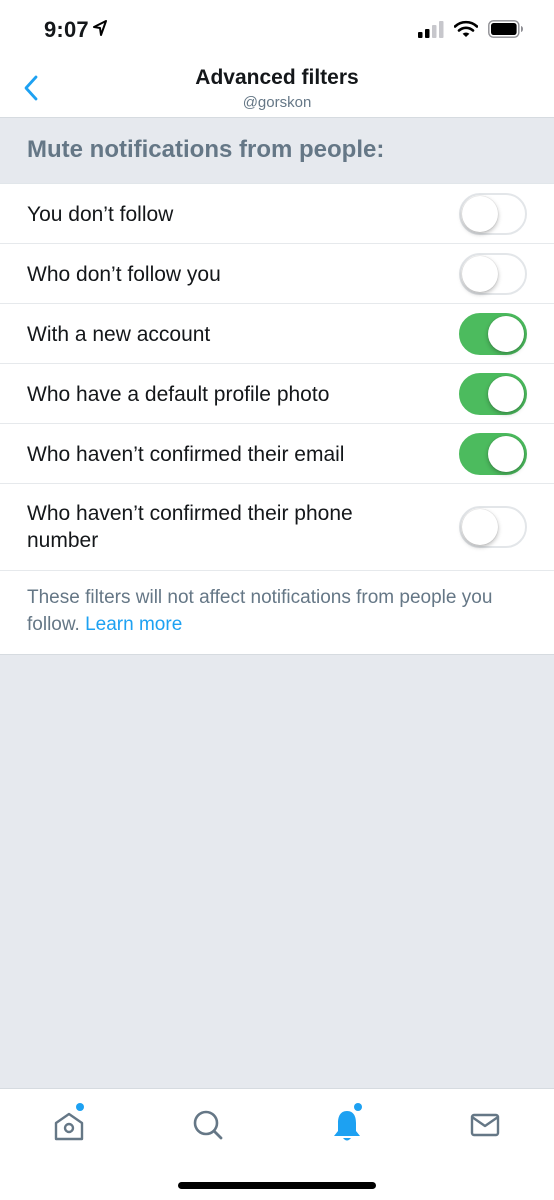  Describe the element at coordinates (277, 102) in the screenshot. I see `page-subtitle: @gorskon` at that location.